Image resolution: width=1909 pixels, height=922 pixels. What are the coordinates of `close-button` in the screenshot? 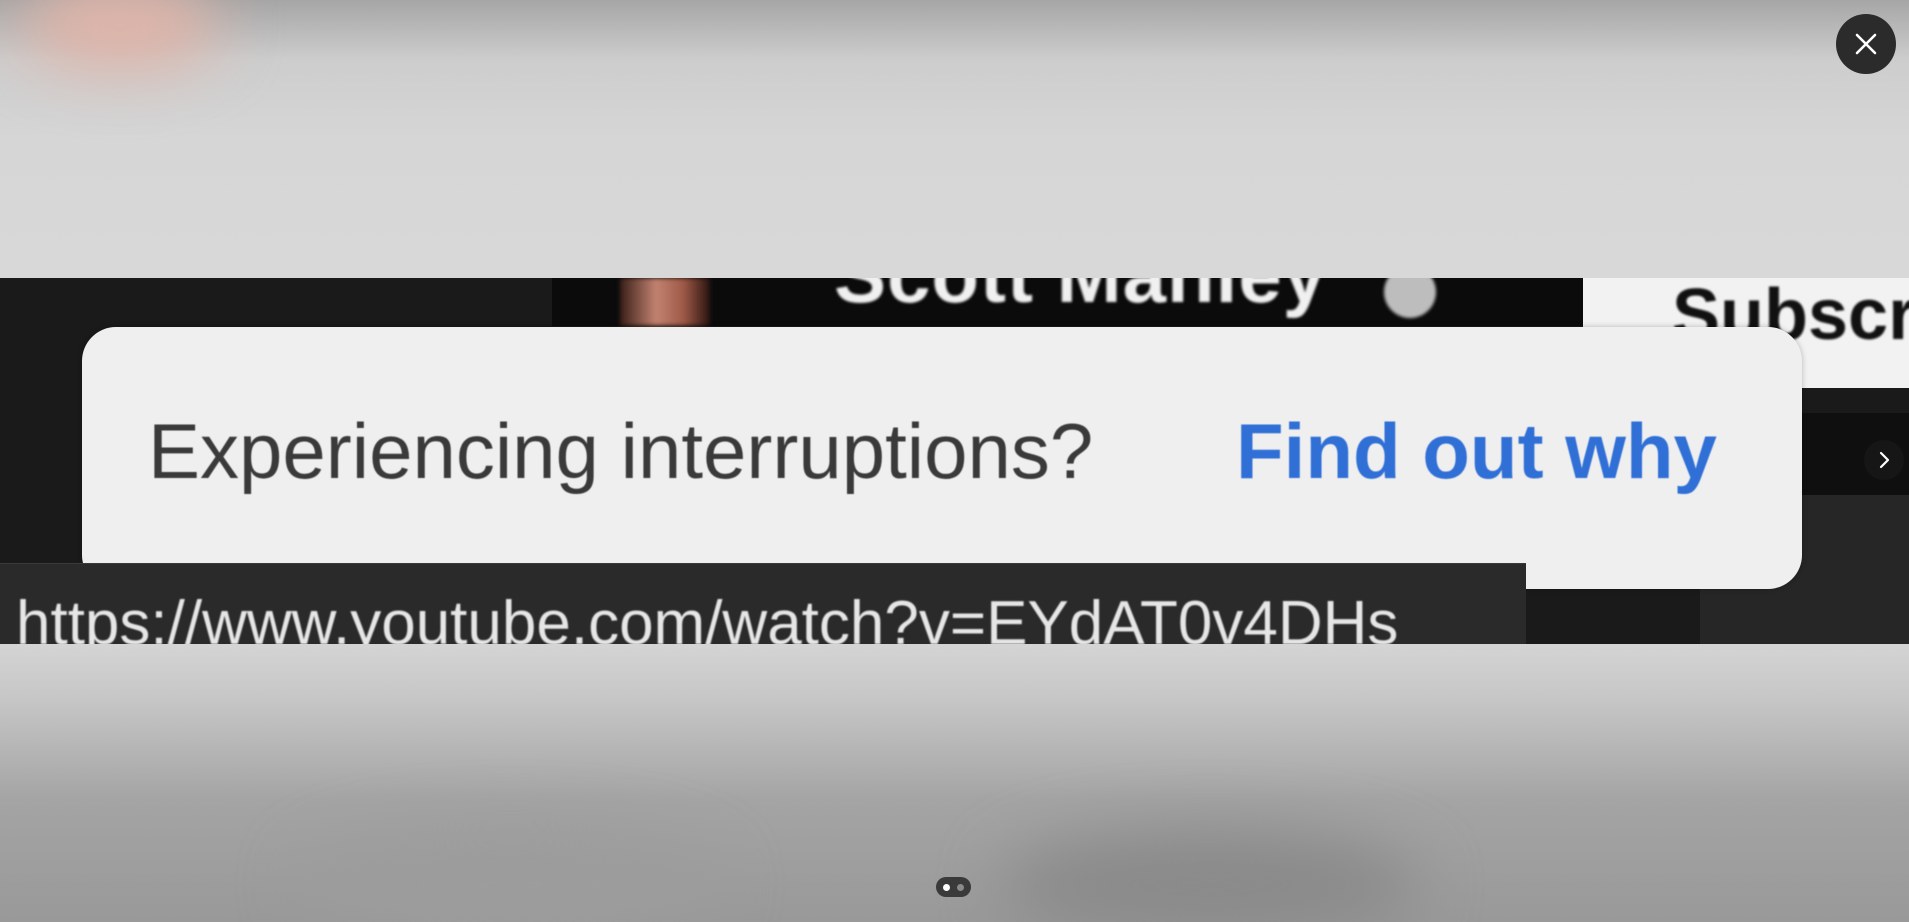 It's located at (1866, 44).